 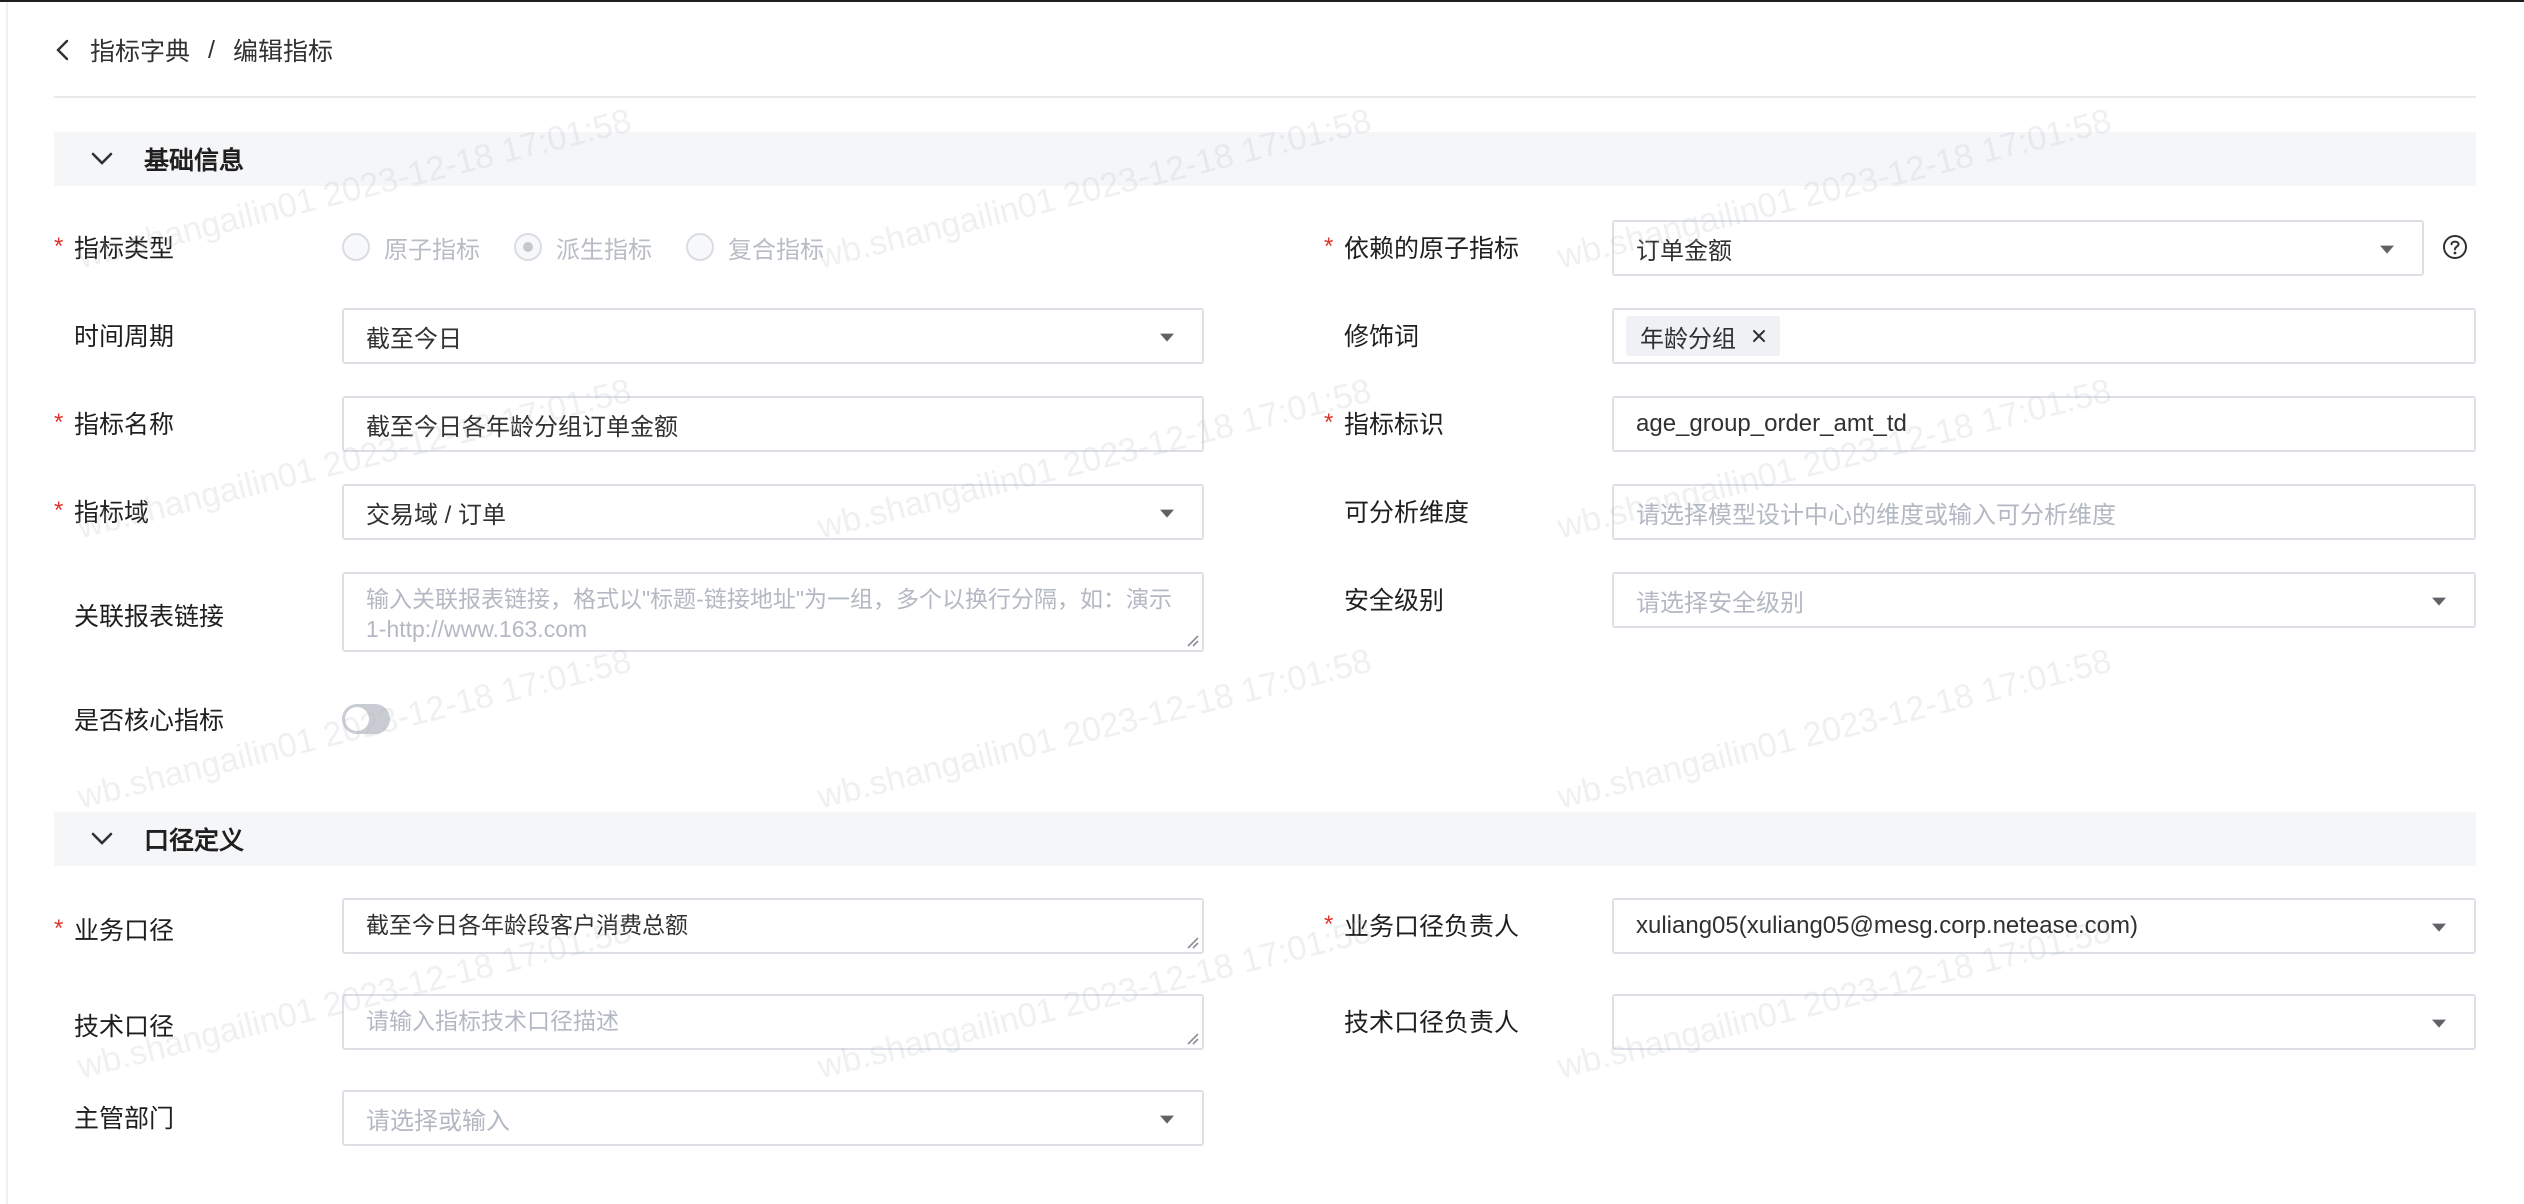 I want to click on metric-id-label: * 指标标识, so click(x=1384, y=424).